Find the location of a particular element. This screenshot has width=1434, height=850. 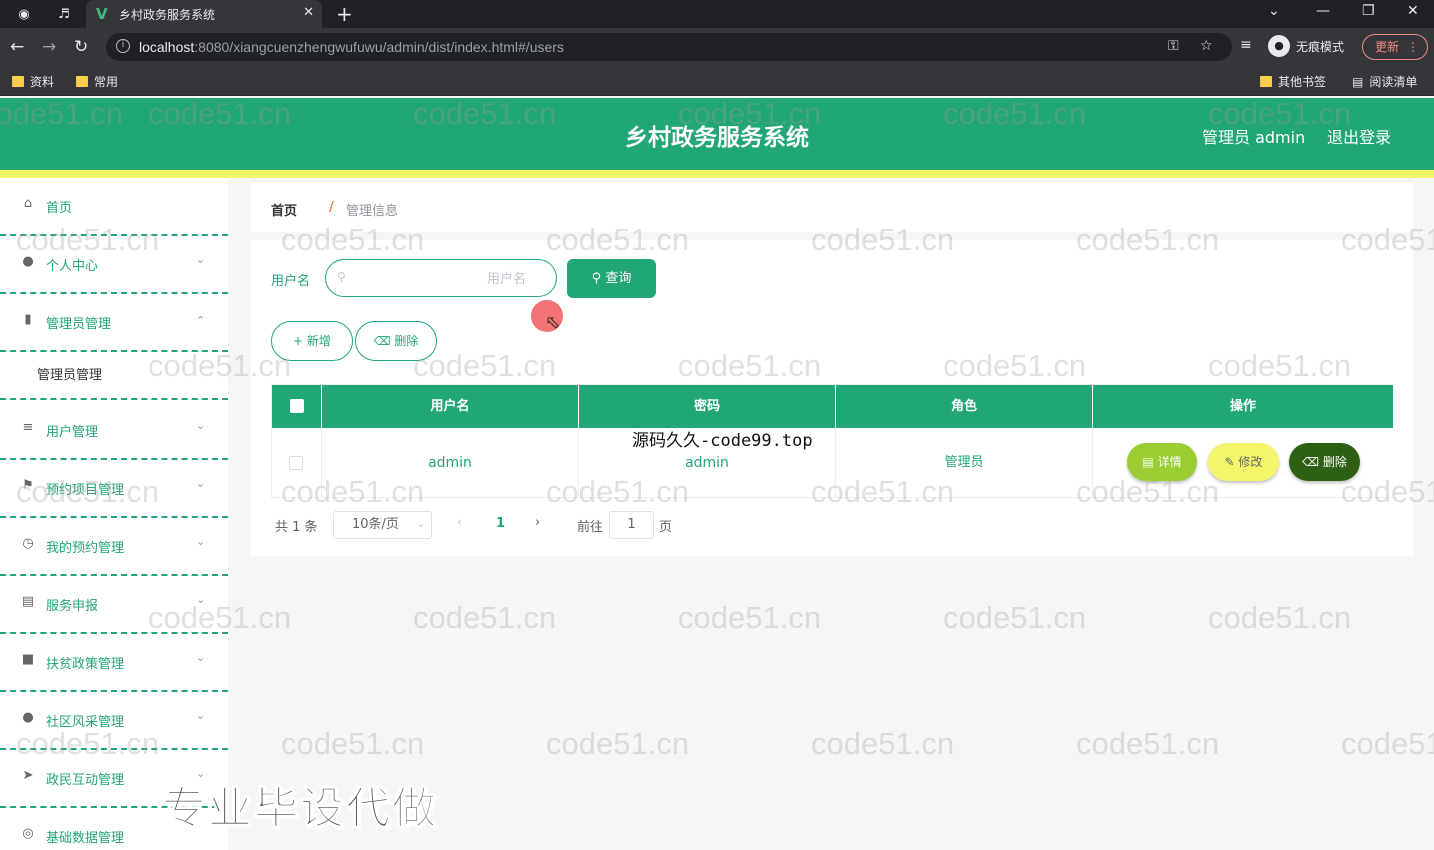

page-size-select: 10条/页 ⌄ is located at coordinates (382, 525).